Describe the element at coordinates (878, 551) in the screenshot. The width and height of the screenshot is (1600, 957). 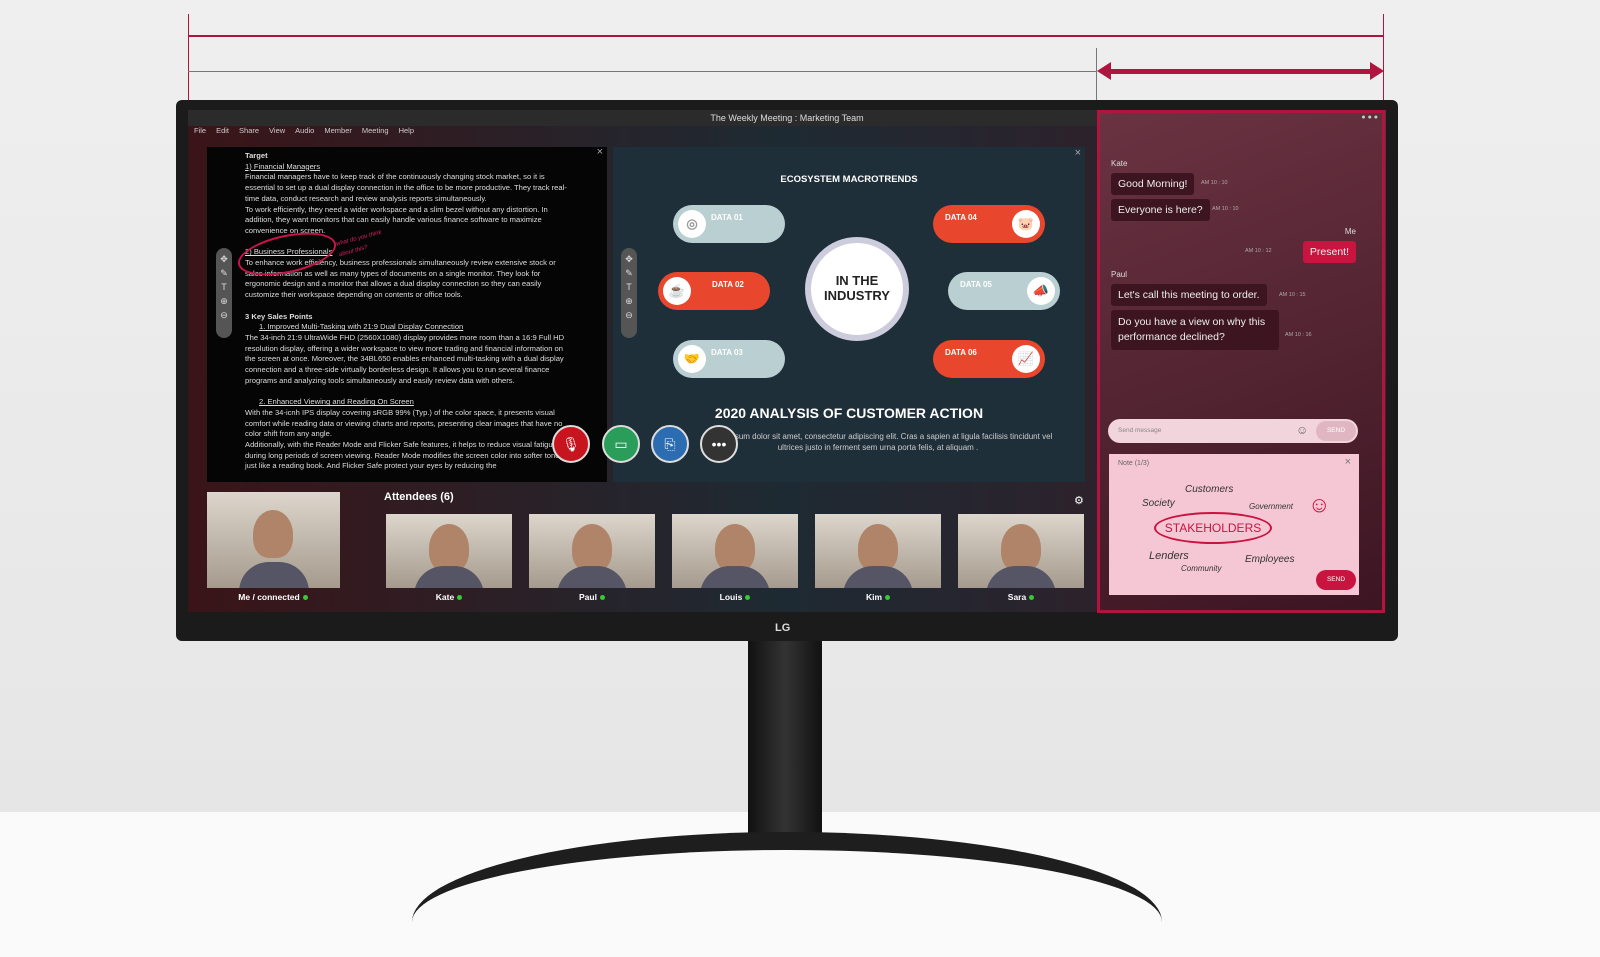
I see `video-tile-kim` at that location.